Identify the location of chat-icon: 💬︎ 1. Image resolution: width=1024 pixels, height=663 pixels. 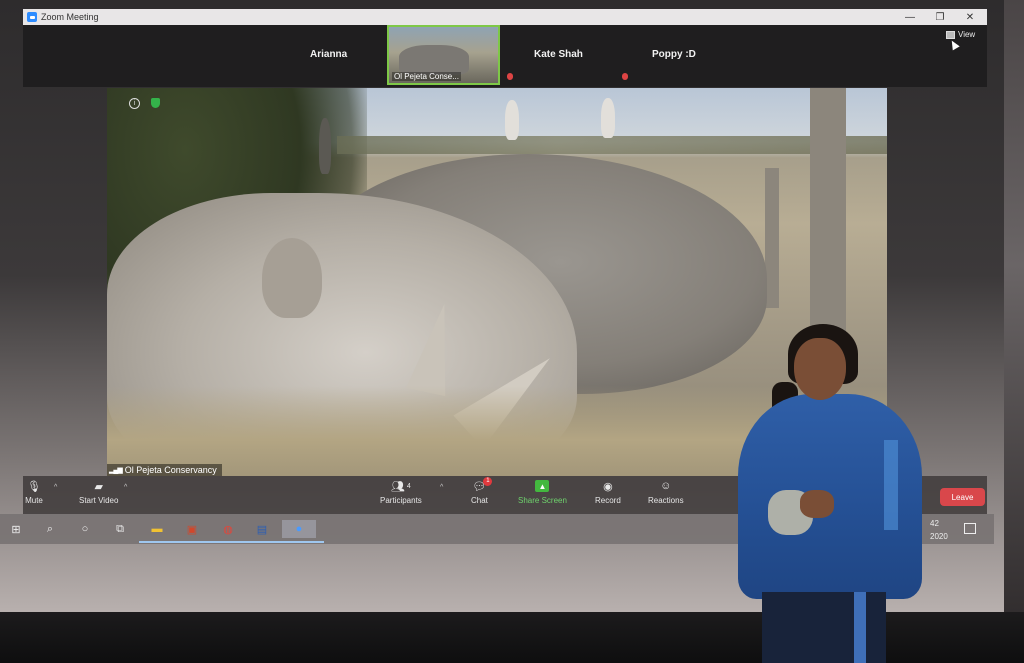
(482, 485).